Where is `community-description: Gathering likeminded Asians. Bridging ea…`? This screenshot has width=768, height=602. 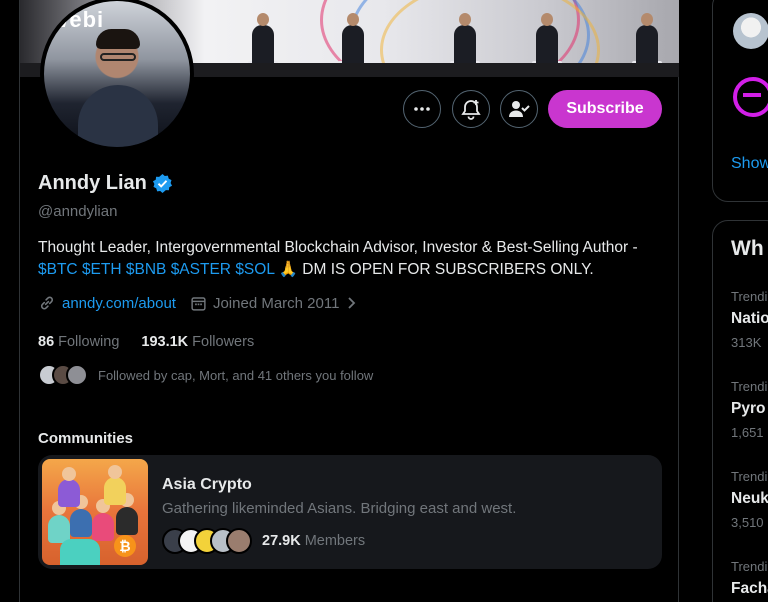 community-description: Gathering likeminded Asians. Bridging ea… is located at coordinates (339, 508).